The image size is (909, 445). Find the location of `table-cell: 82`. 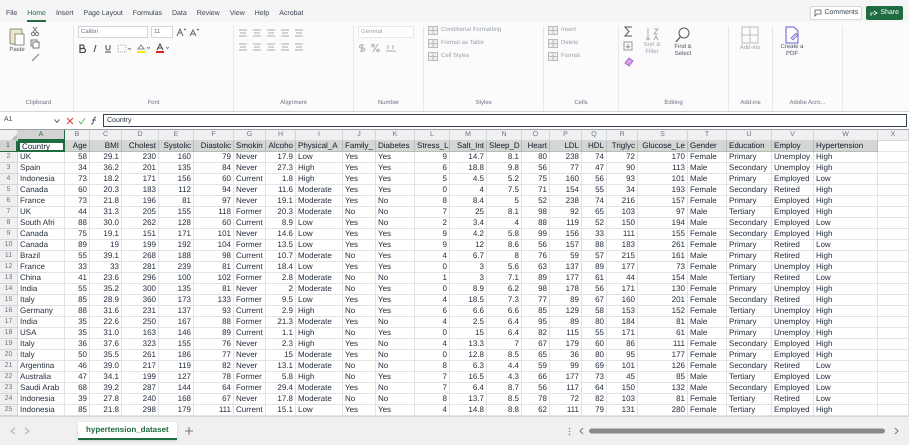

table-cell: 82 is located at coordinates (536, 333).